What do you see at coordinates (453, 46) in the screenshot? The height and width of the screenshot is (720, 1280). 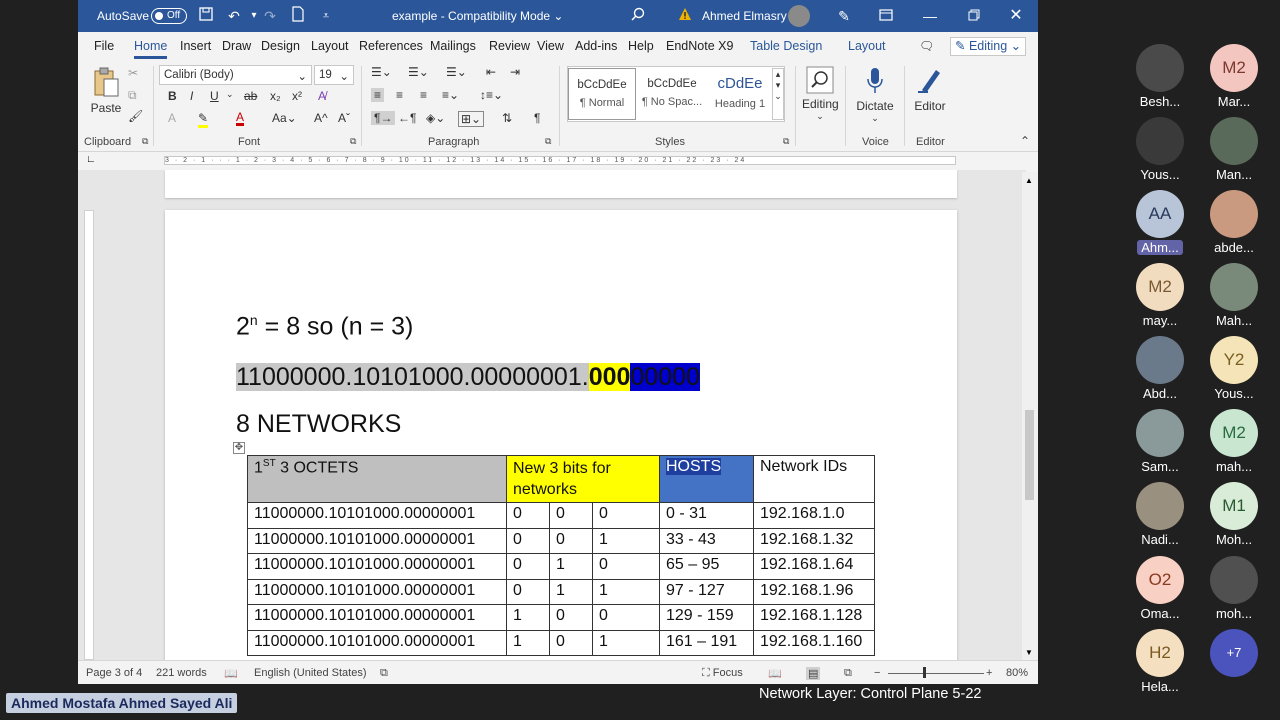 I see `tab-mailings: Mailings` at bounding box center [453, 46].